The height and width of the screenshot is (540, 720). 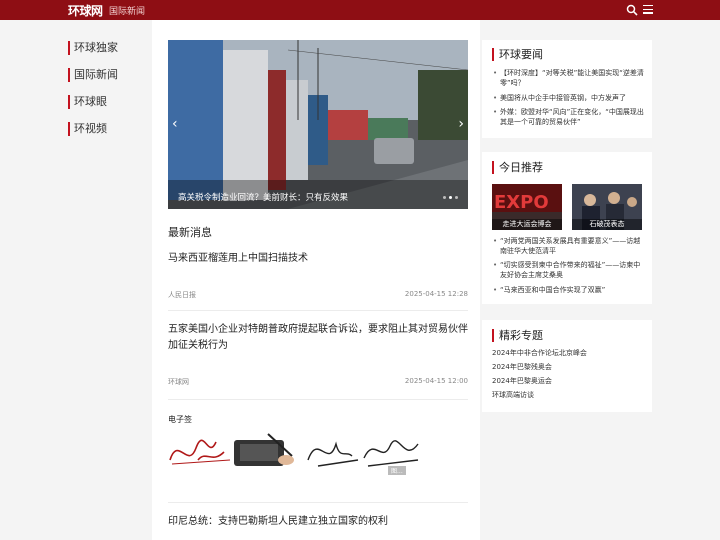 I want to click on latest-news-heading: 最新消息, so click(x=190, y=232).